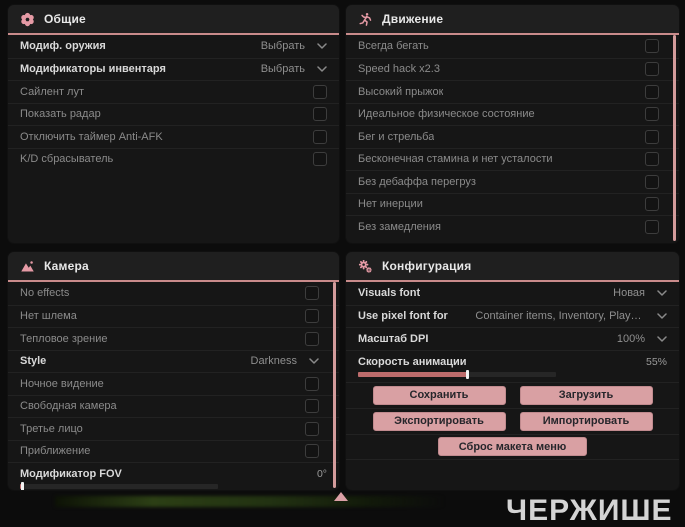 The image size is (685, 527). What do you see at coordinates (512, 20) in the screenshot?
I see `panel-header: Движение` at bounding box center [512, 20].